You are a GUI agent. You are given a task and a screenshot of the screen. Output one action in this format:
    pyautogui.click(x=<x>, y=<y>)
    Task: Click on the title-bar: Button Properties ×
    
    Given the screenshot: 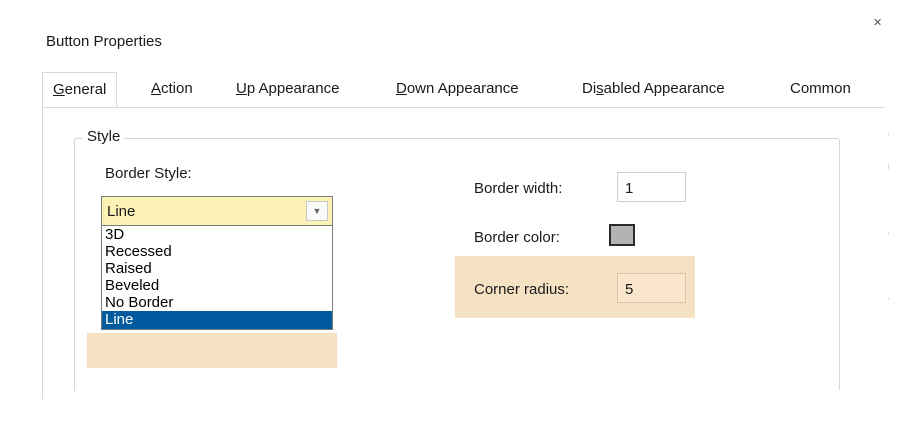 What is the action you would take?
    pyautogui.click(x=457, y=35)
    